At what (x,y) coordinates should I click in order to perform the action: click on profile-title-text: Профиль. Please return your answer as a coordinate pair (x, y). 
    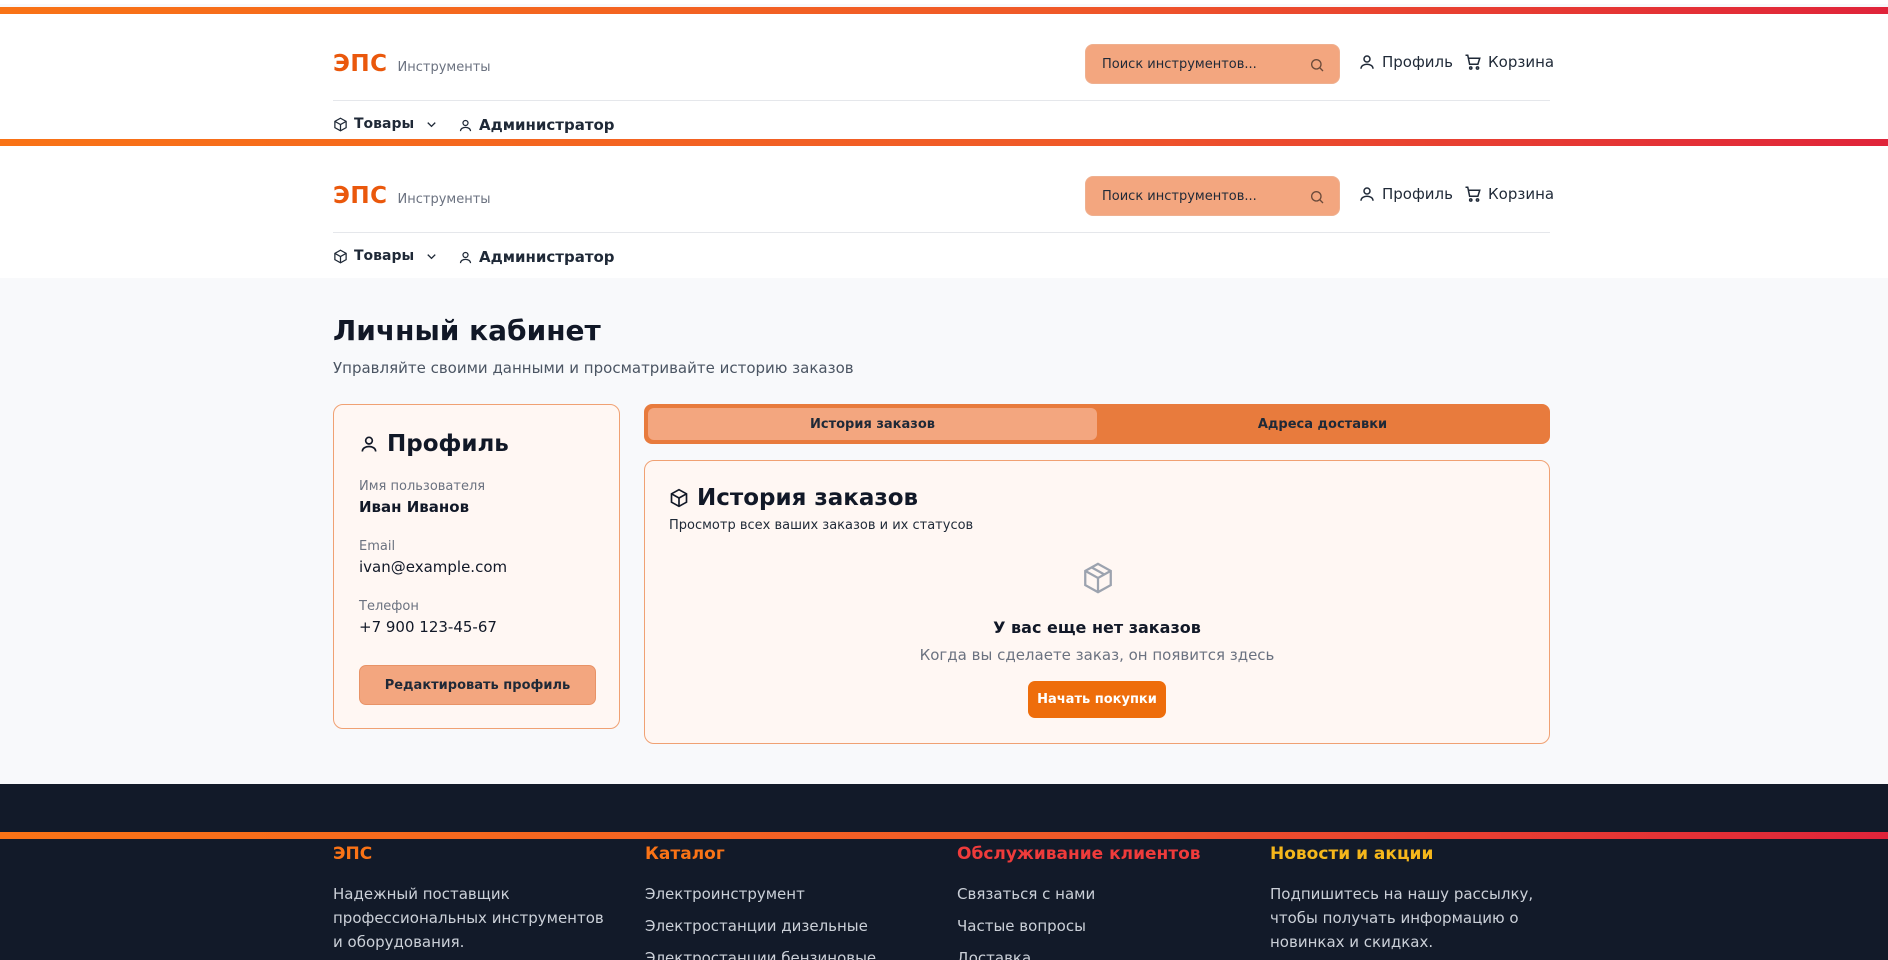
    Looking at the image, I should click on (448, 444).